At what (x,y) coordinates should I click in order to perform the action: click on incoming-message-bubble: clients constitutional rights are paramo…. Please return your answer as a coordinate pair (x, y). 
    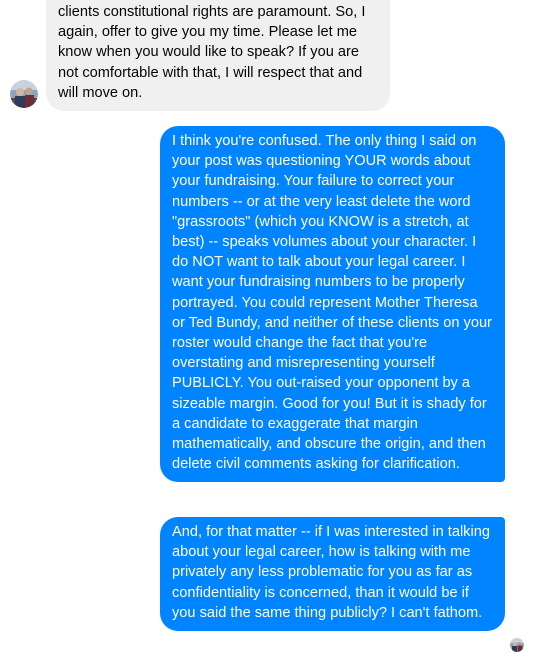
    Looking at the image, I should click on (218, 56).